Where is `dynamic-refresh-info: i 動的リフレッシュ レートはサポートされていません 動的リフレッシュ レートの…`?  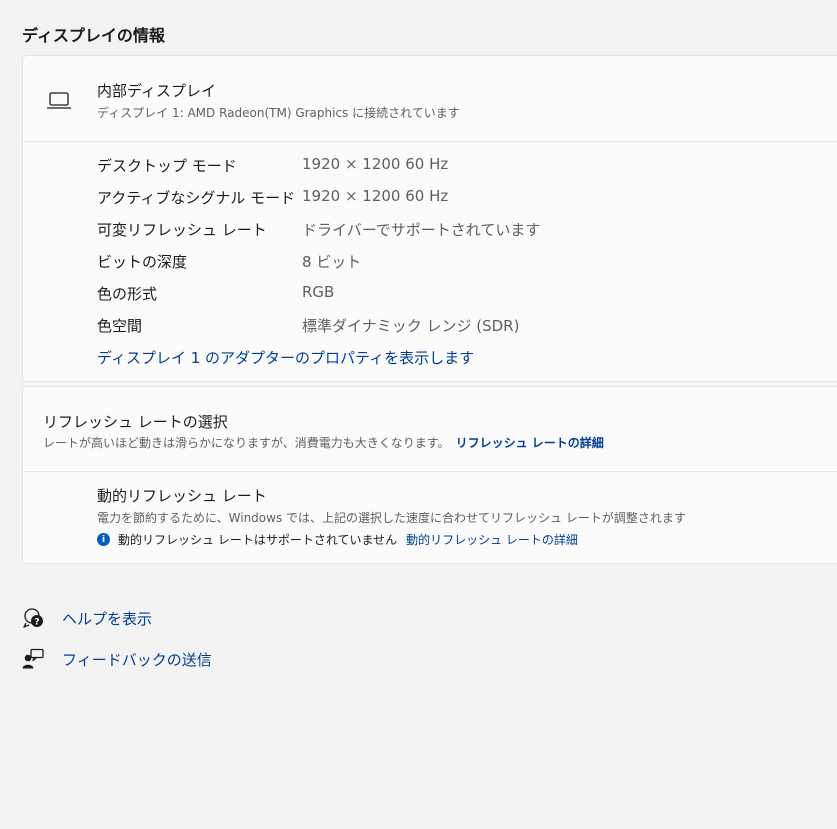 dynamic-refresh-info: i 動的リフレッシュ レートはサポートされていません 動的リフレッシュ レートの… is located at coordinates (337, 539).